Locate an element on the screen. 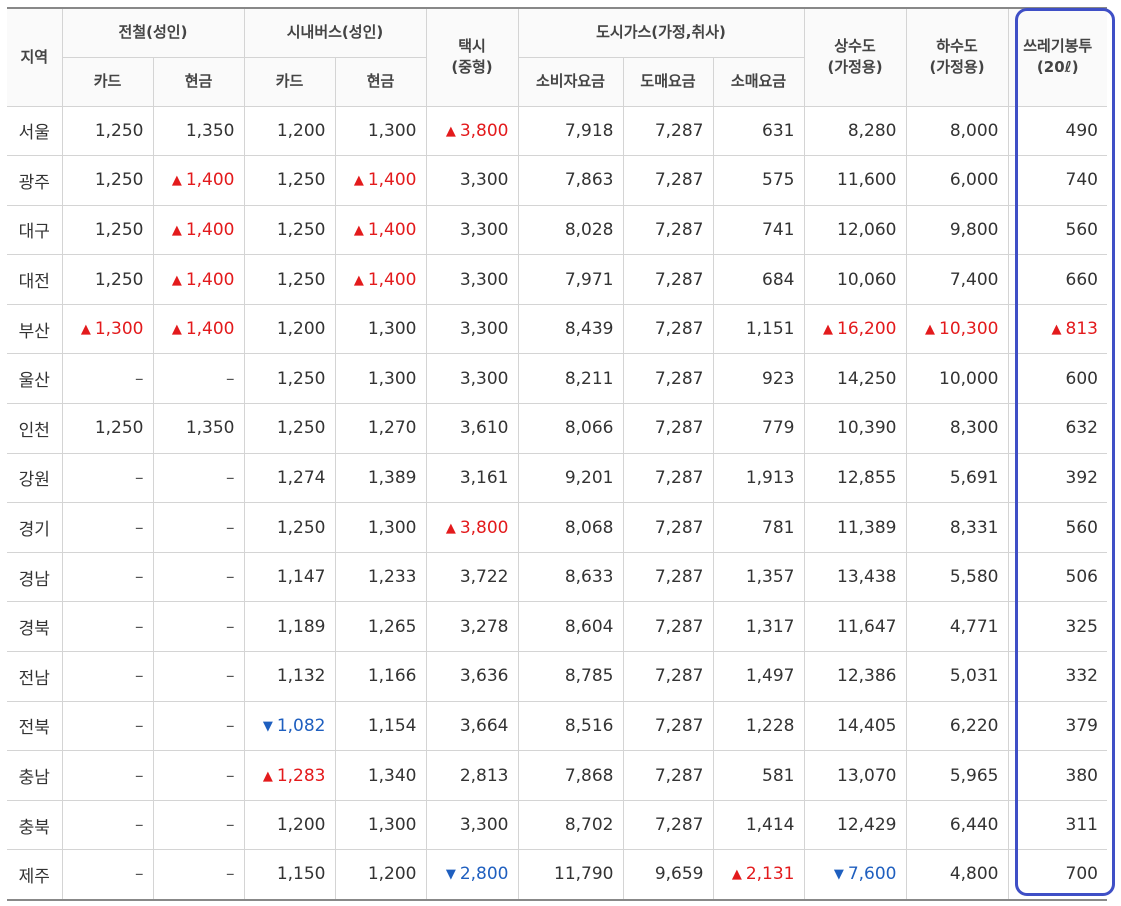  value-cell: 1,274 is located at coordinates (289, 478).